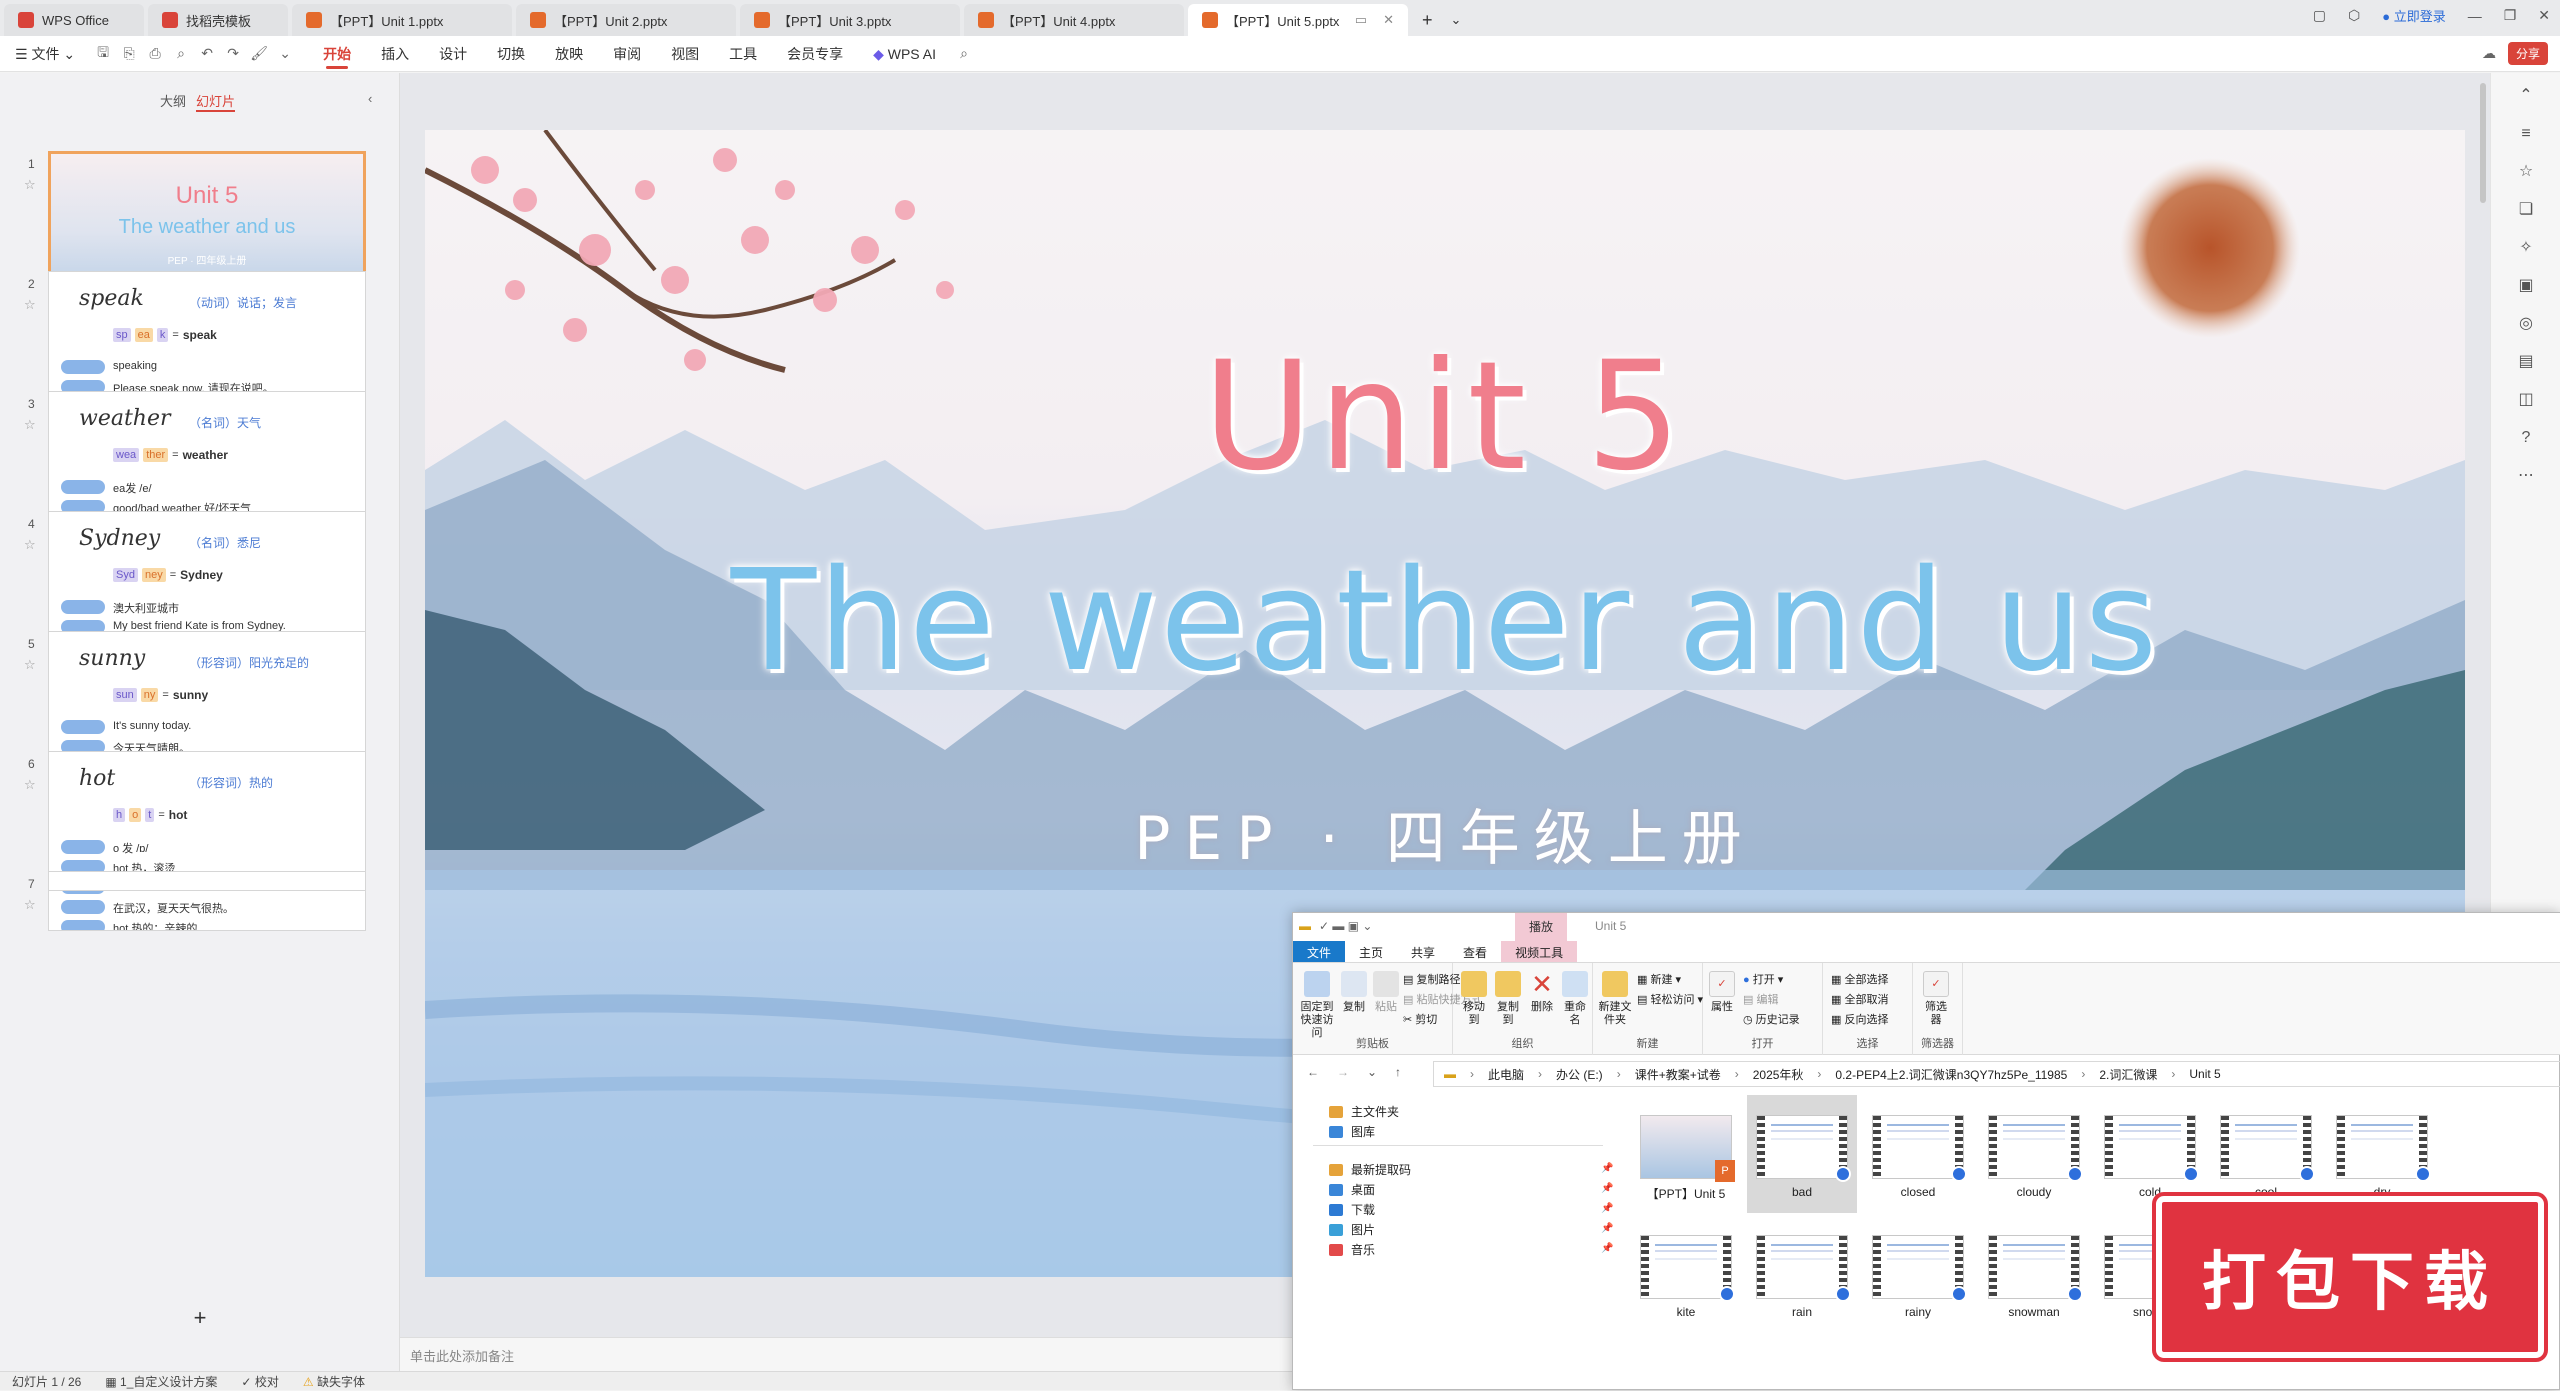 This screenshot has width=2560, height=1391. What do you see at coordinates (1456, 20) in the screenshot?
I see `tab-list-chevron: ⌄` at bounding box center [1456, 20].